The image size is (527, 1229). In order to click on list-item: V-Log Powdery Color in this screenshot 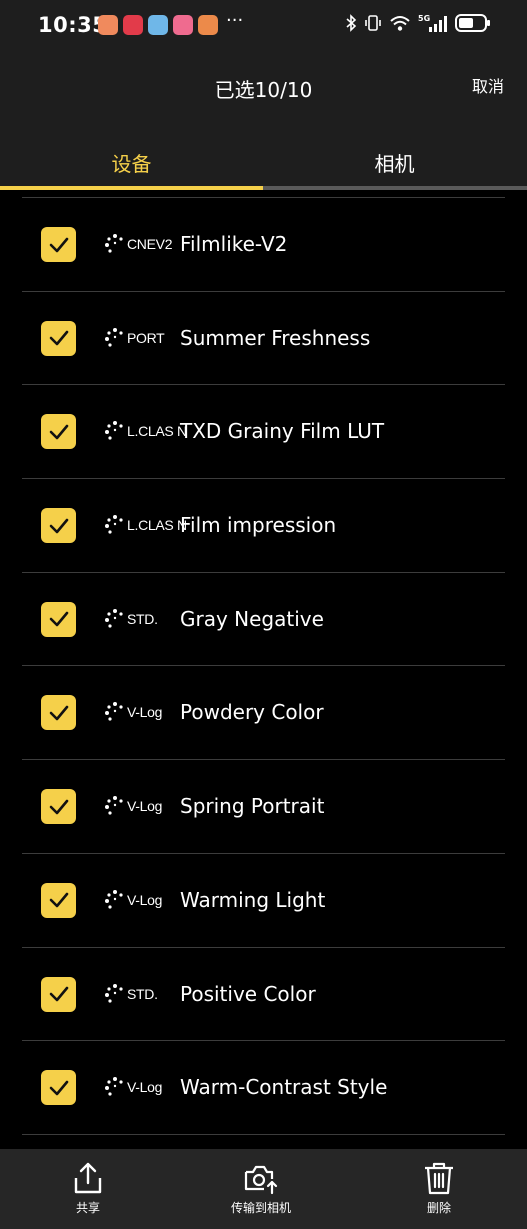, I will do `click(263, 713)`.